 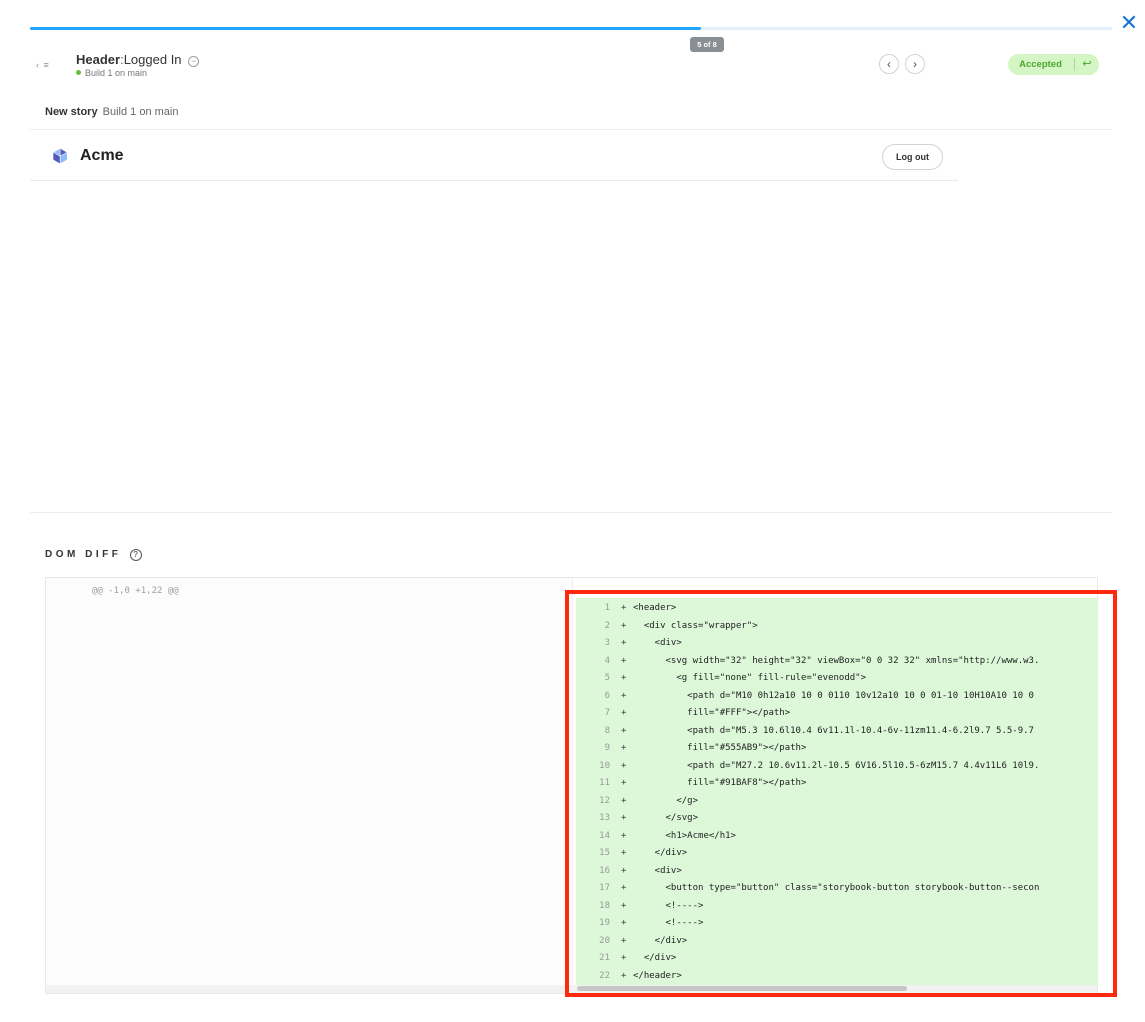 What do you see at coordinates (60, 156) in the screenshot?
I see `acme-logo-icon` at bounding box center [60, 156].